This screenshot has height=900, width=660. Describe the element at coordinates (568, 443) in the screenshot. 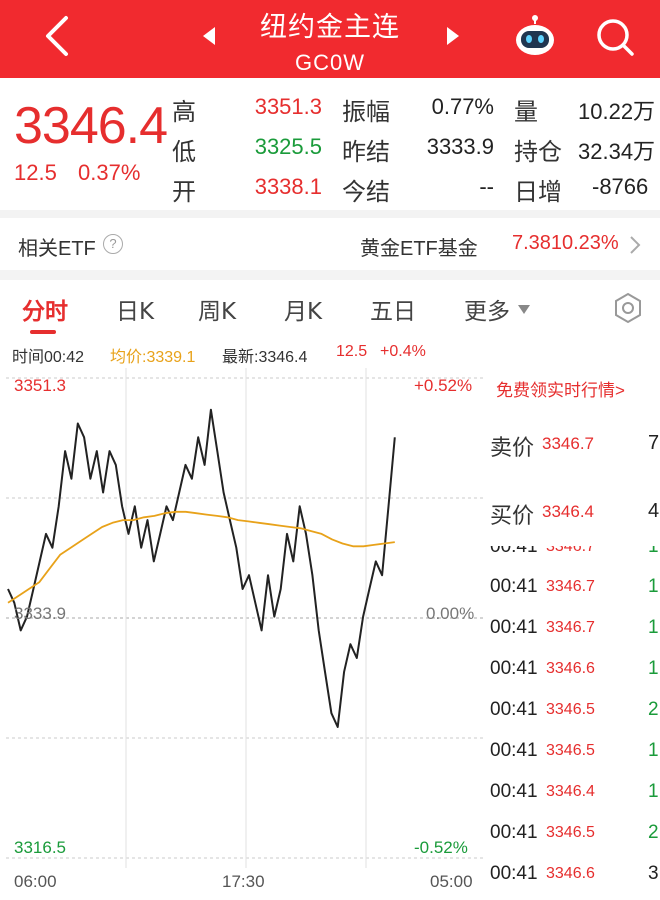

I see `ask-price: 3346.7` at that location.